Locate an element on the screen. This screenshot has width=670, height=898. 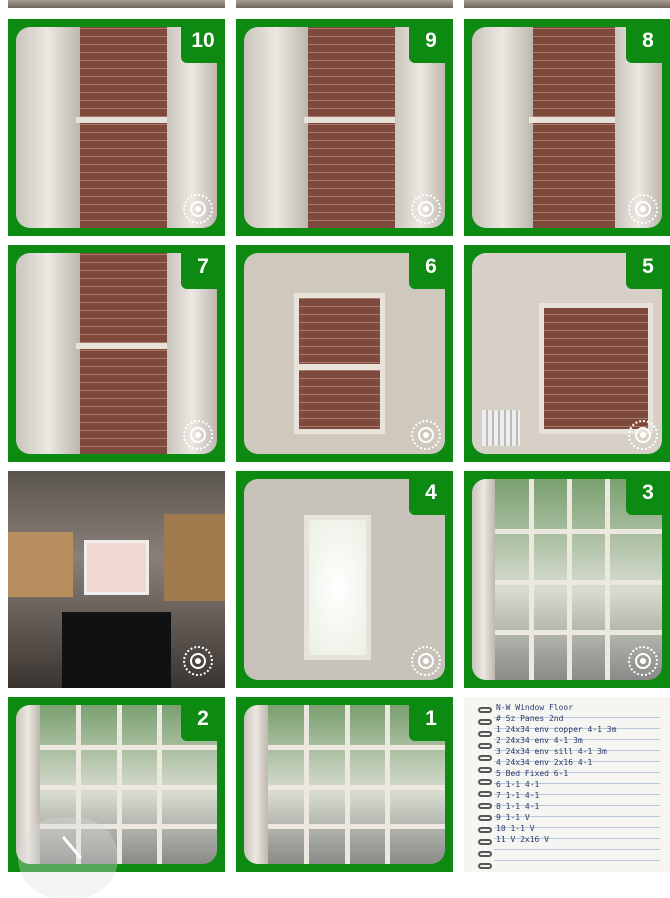
handwritten-line: # Sz Panes 2nd is located at coordinates (530, 718).